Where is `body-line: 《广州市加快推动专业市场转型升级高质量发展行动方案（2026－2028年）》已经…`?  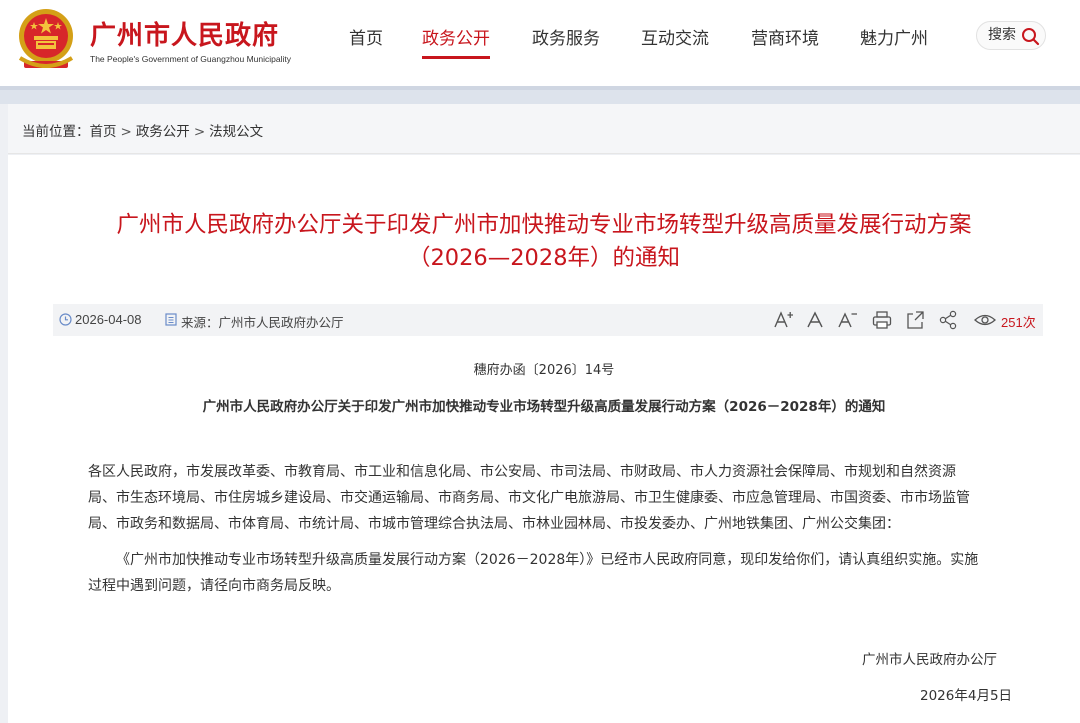
body-line: 《广州市加快推动专业市场转型升级高质量发展行动方案（2026－2028年）》已经… is located at coordinates (547, 560).